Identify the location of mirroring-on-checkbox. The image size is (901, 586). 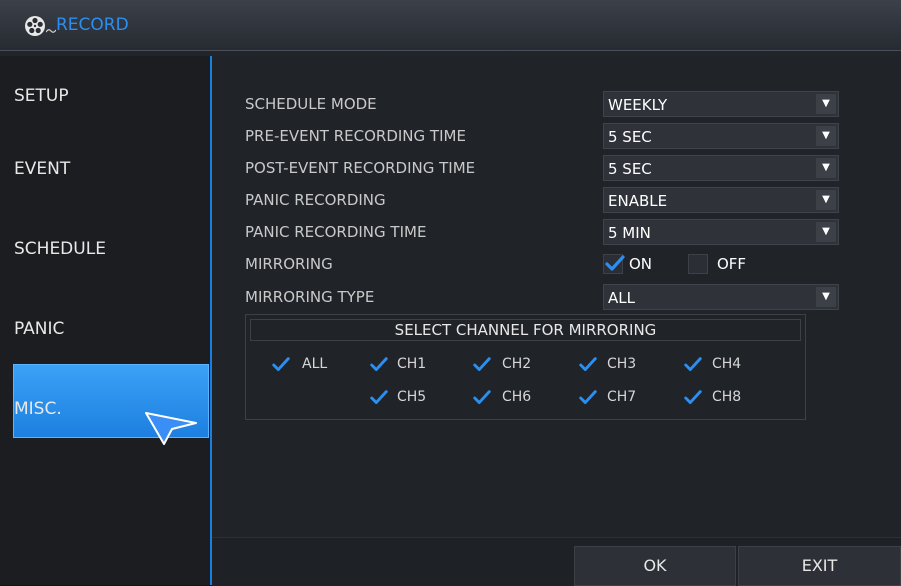
(614, 264).